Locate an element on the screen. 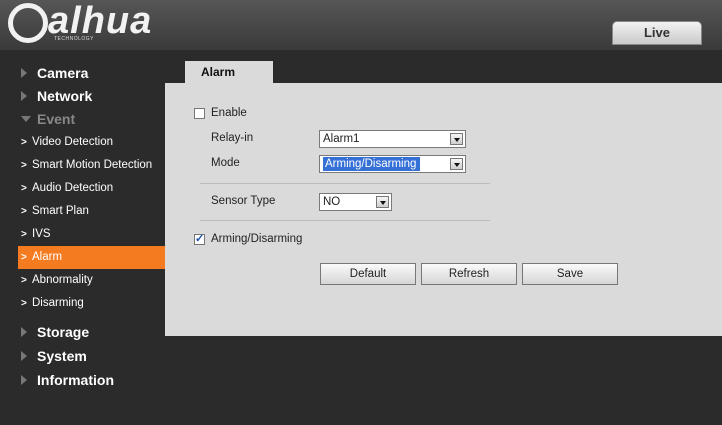 The width and height of the screenshot is (722, 425). sidebar-subitem-audio-detection: > Audio Detection is located at coordinates (91, 188).